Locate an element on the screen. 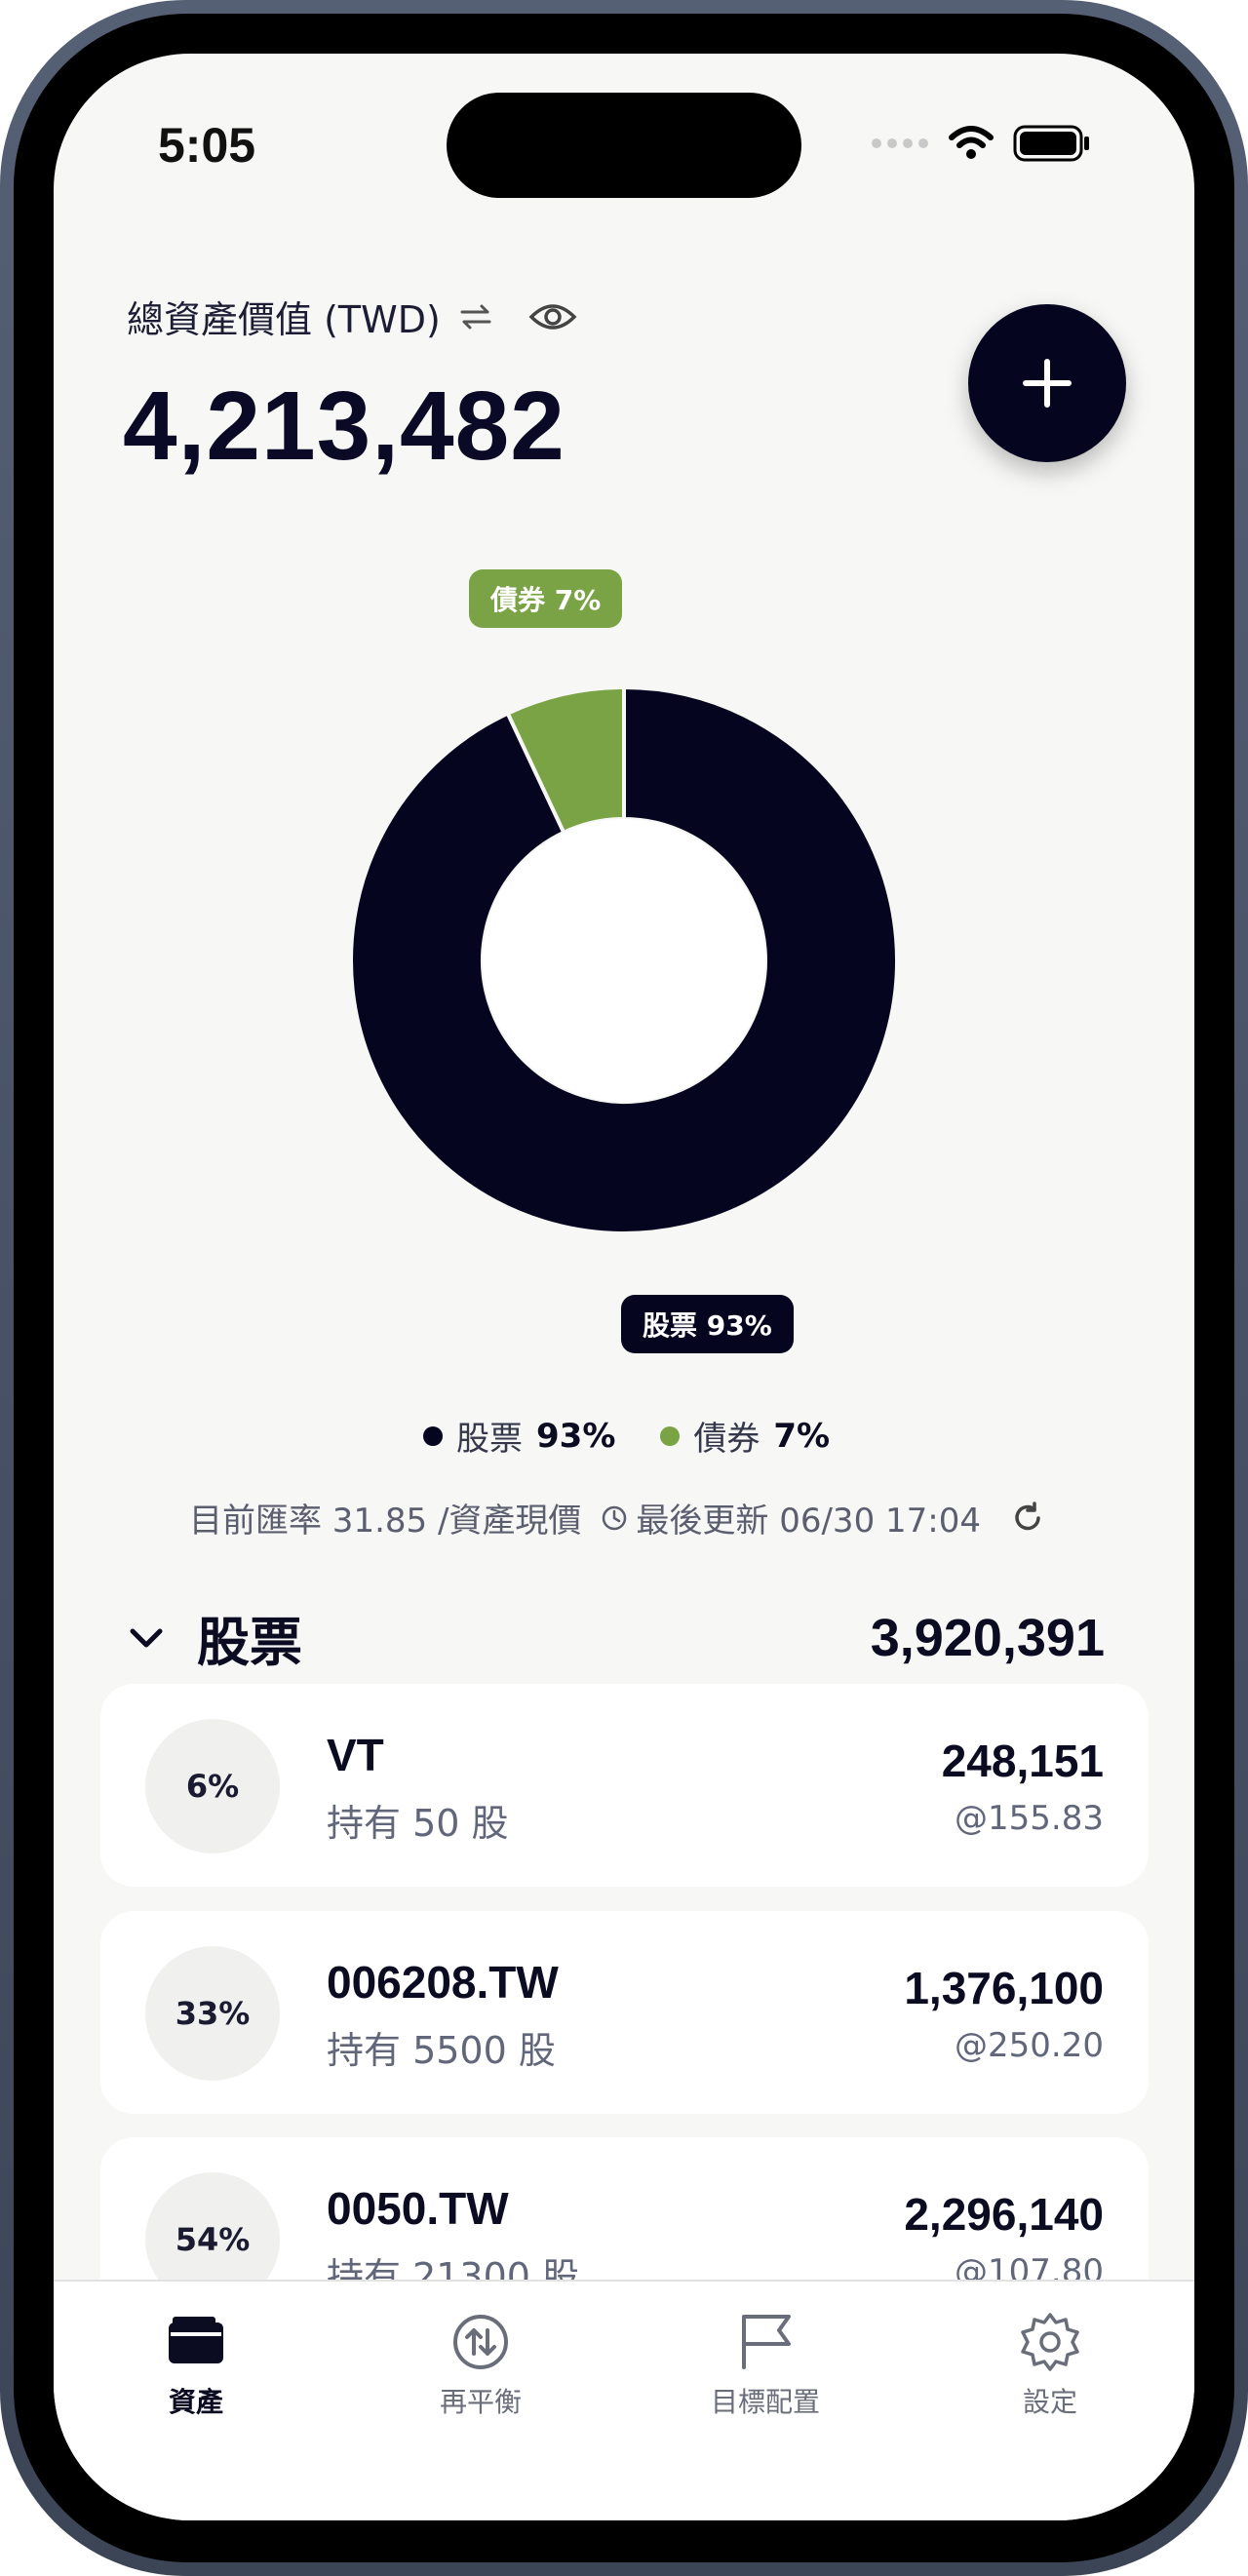  bottom-tab-bar: 資產 再平衡 目標配置 設定 is located at coordinates (624, 2400).